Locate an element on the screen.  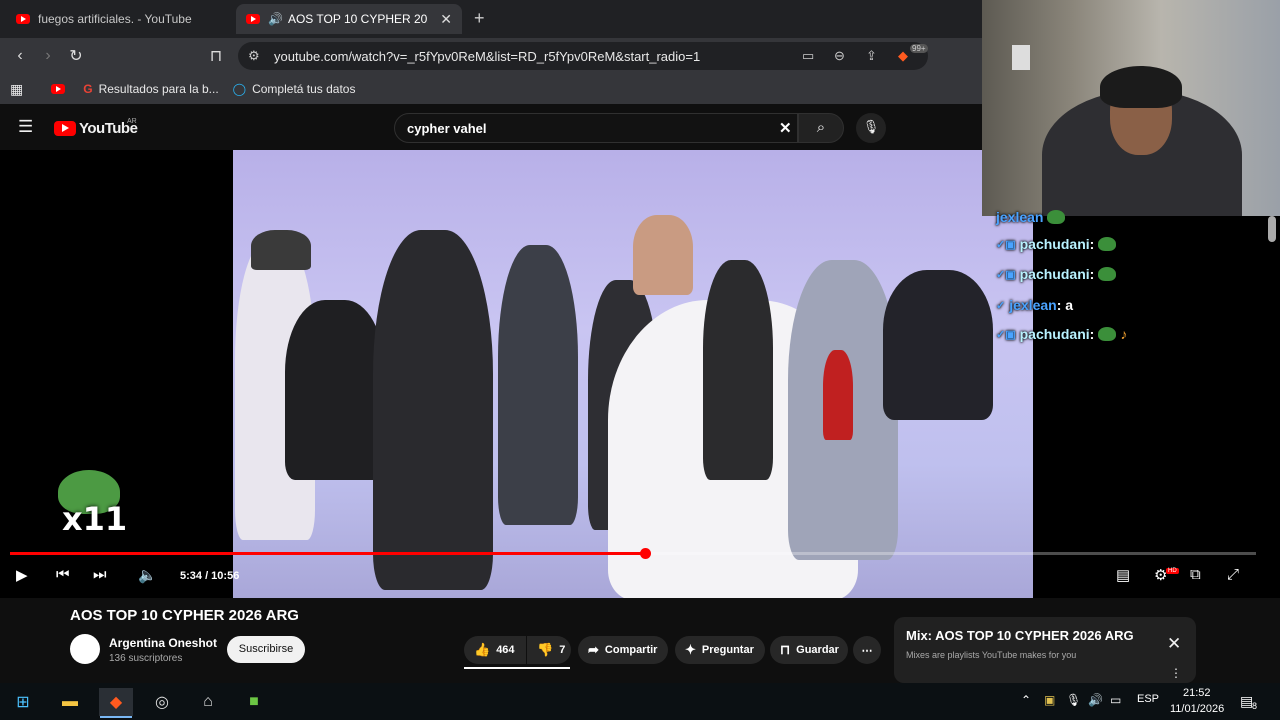
video-red-shirt is located at coordinates (838, 395).